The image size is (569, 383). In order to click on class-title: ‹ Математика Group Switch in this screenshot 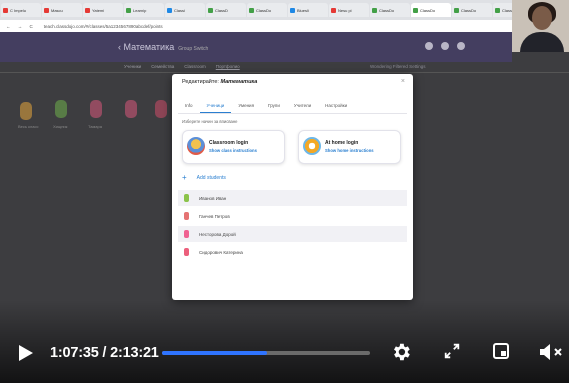, I will do `click(163, 47)`.